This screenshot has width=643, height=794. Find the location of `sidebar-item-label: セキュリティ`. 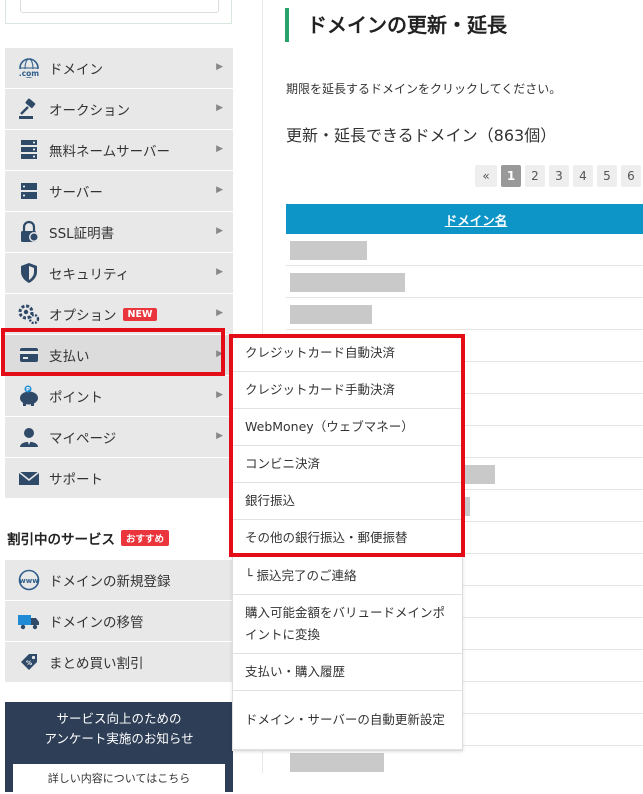

sidebar-item-label: セキュリティ is located at coordinates (89, 275).